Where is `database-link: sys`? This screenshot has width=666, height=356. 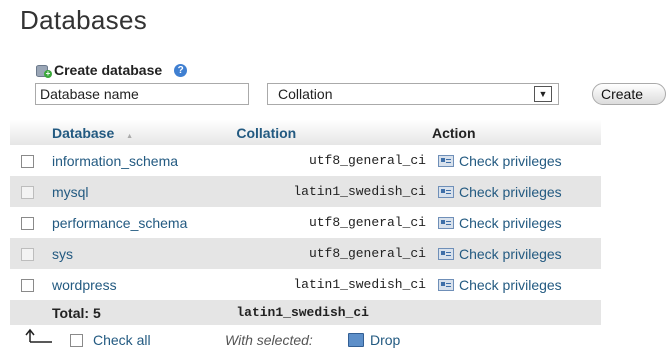 database-link: sys is located at coordinates (62, 254).